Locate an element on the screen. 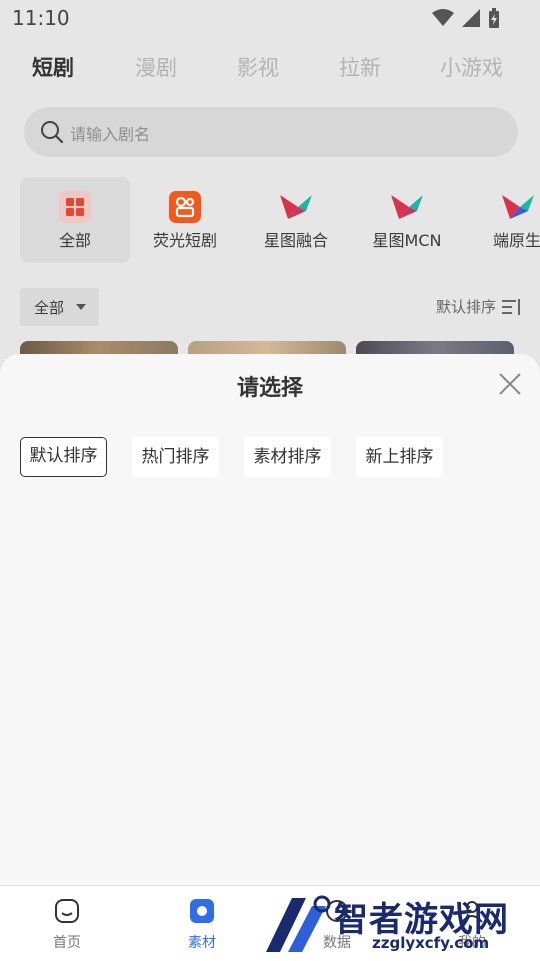 The height and width of the screenshot is (961, 540). top-tabs: 短剧 漫剧 影视 拉新 小游戏 is located at coordinates (270, 72).